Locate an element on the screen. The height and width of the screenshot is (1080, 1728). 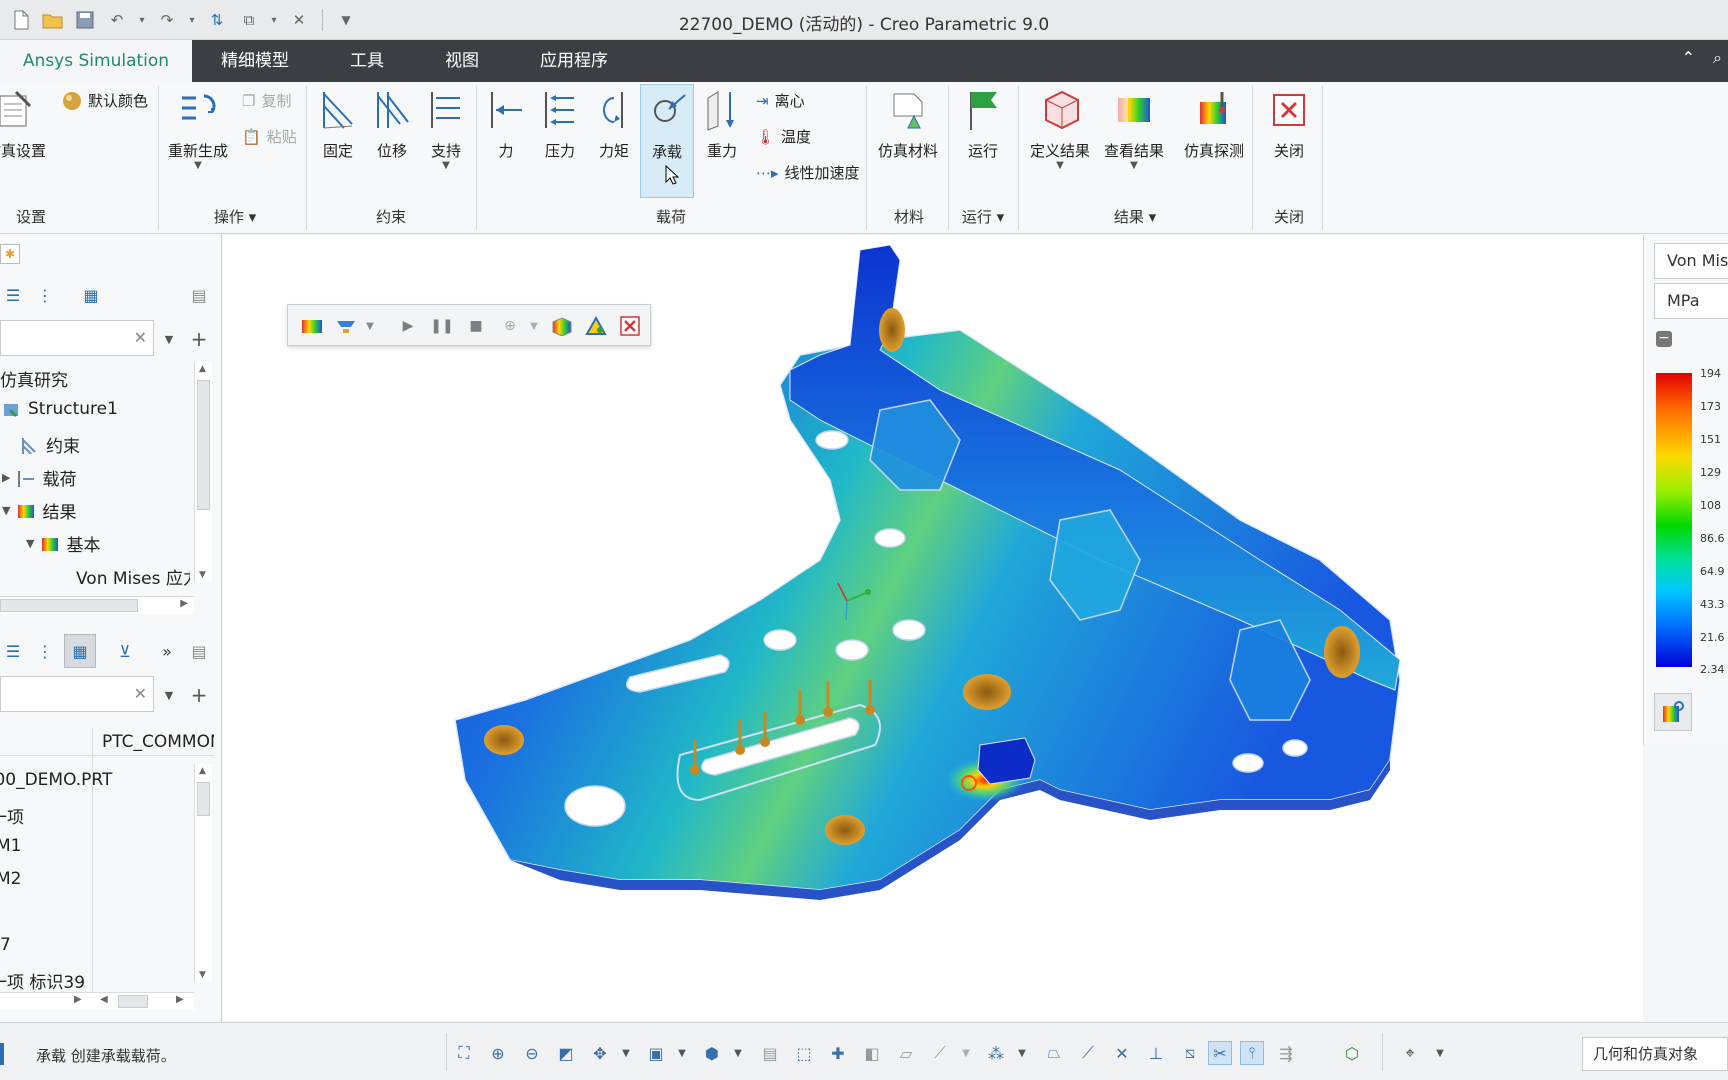
collapse-legend-icon: − is located at coordinates (1664, 339).